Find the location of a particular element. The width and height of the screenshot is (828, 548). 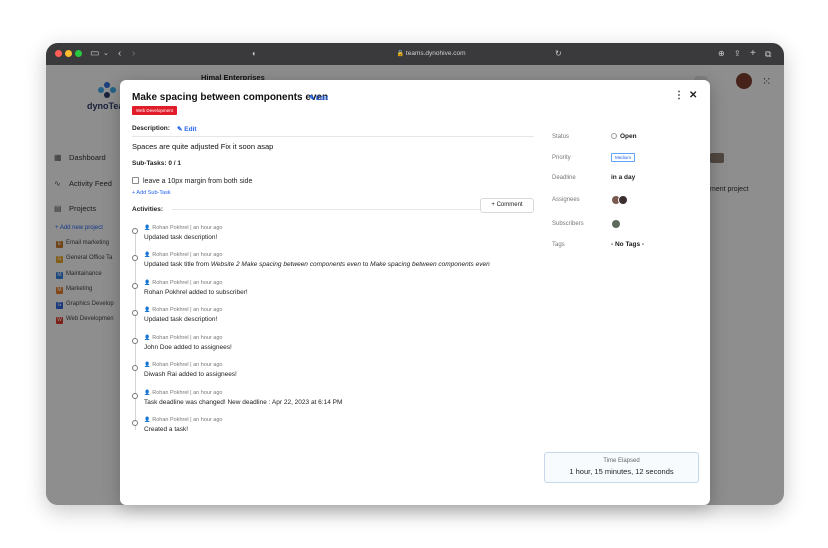

subtasks-label: Sub-Tasks: 0 / 1 is located at coordinates (156, 163).